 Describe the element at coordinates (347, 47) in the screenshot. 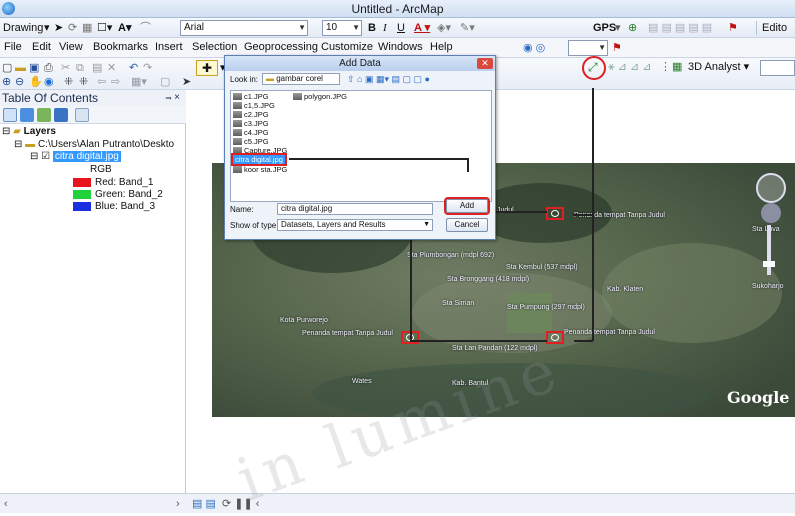

I see `menu-customize: Customize` at that location.